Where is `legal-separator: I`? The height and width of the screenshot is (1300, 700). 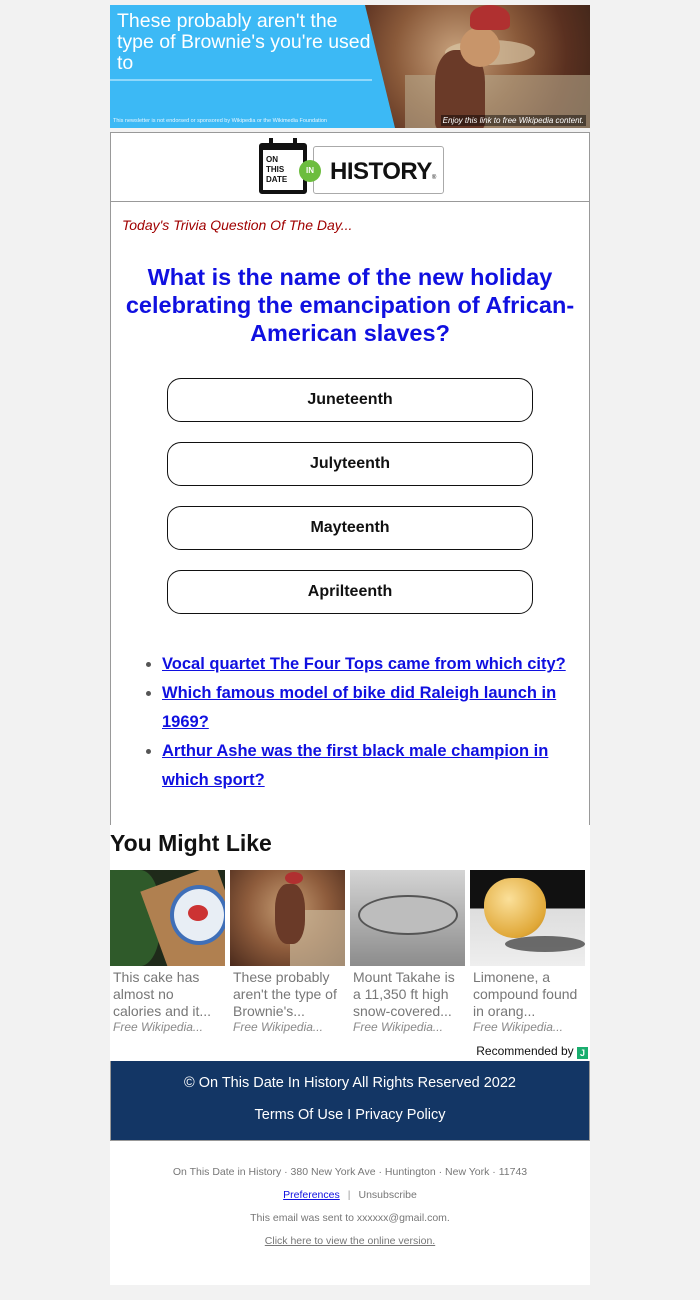 legal-separator: I is located at coordinates (349, 1115).